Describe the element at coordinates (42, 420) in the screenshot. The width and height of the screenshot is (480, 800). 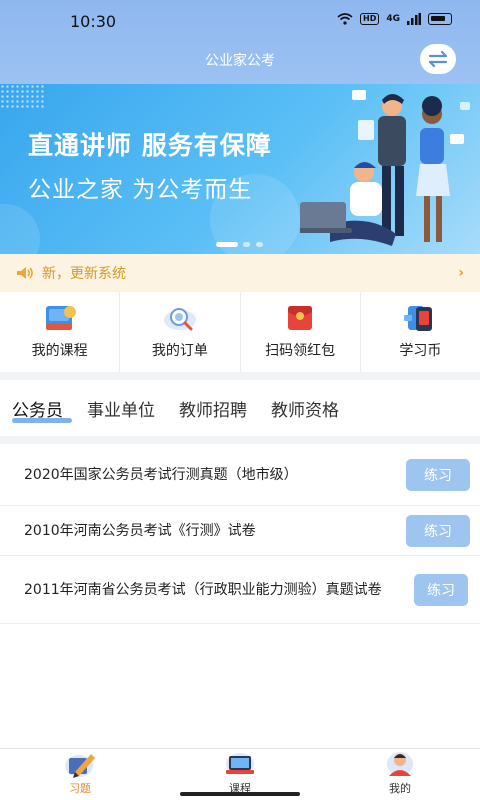
I see `active-tab-indicator` at that location.